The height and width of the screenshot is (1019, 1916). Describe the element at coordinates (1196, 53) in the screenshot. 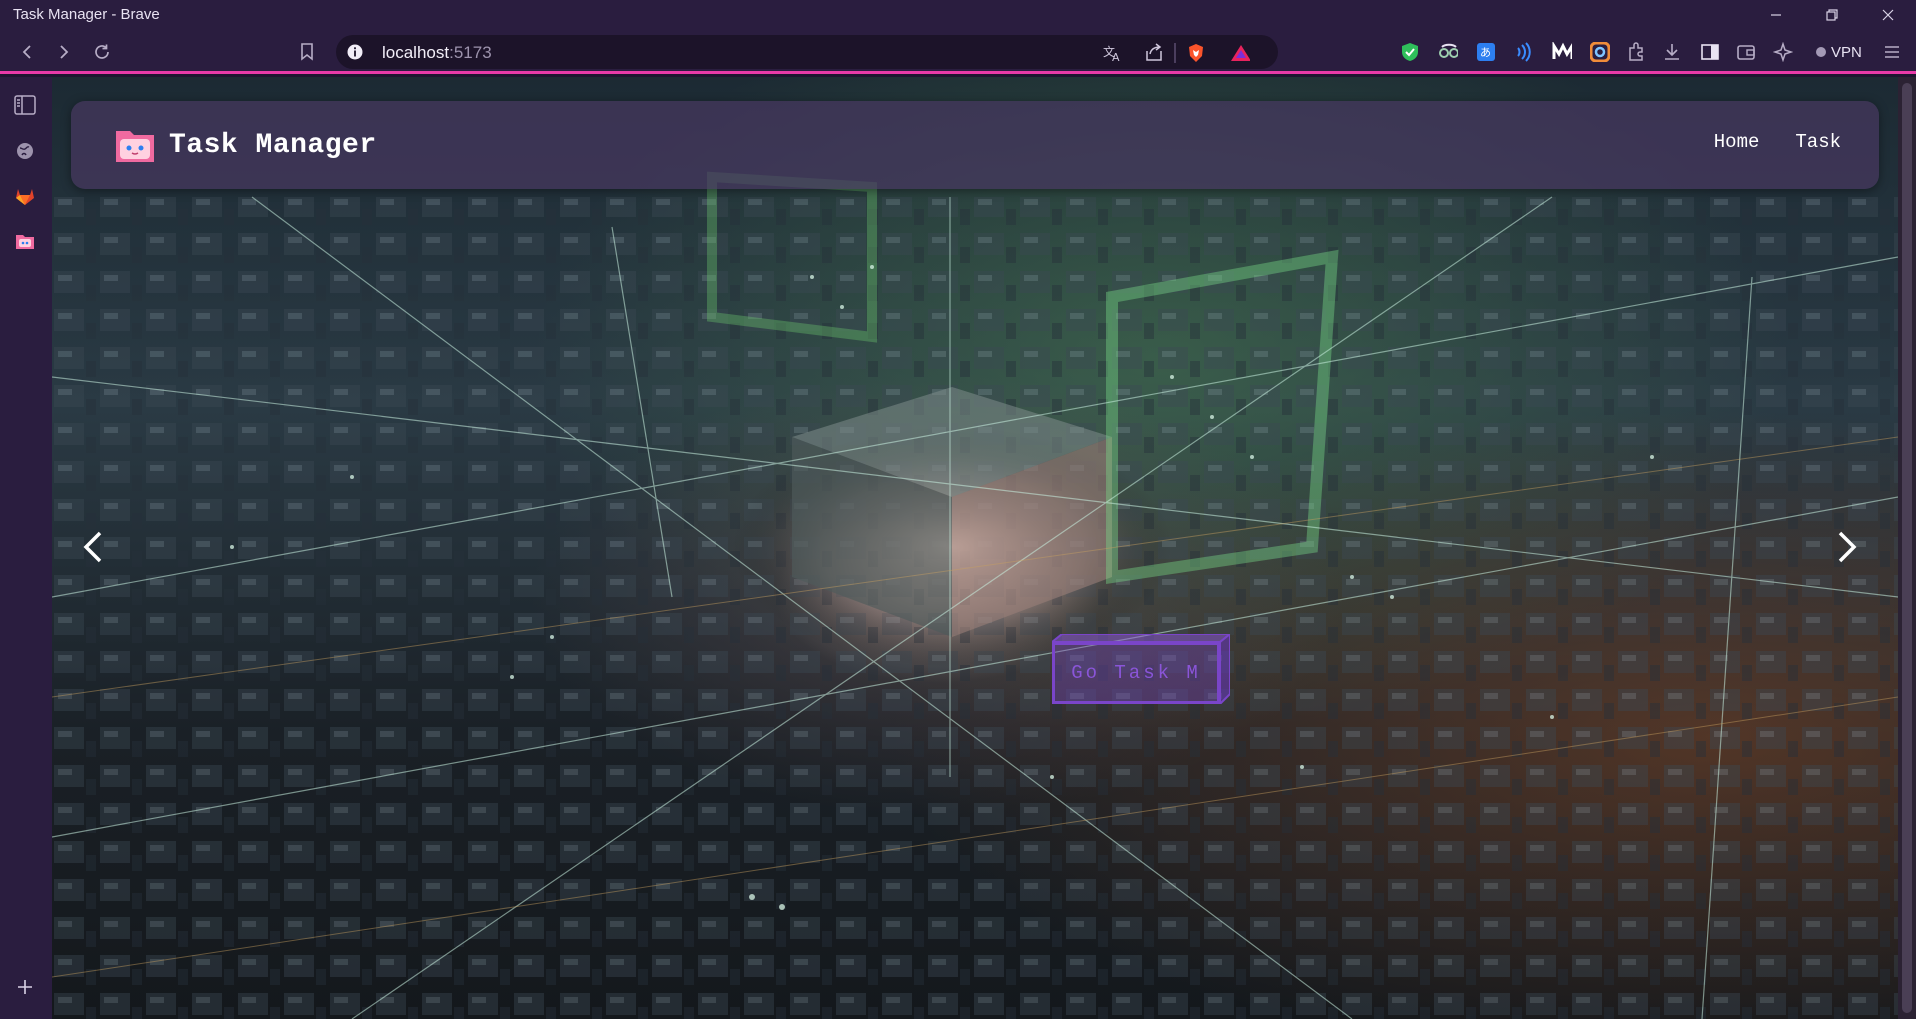

I see `brave-shields-icon` at that location.